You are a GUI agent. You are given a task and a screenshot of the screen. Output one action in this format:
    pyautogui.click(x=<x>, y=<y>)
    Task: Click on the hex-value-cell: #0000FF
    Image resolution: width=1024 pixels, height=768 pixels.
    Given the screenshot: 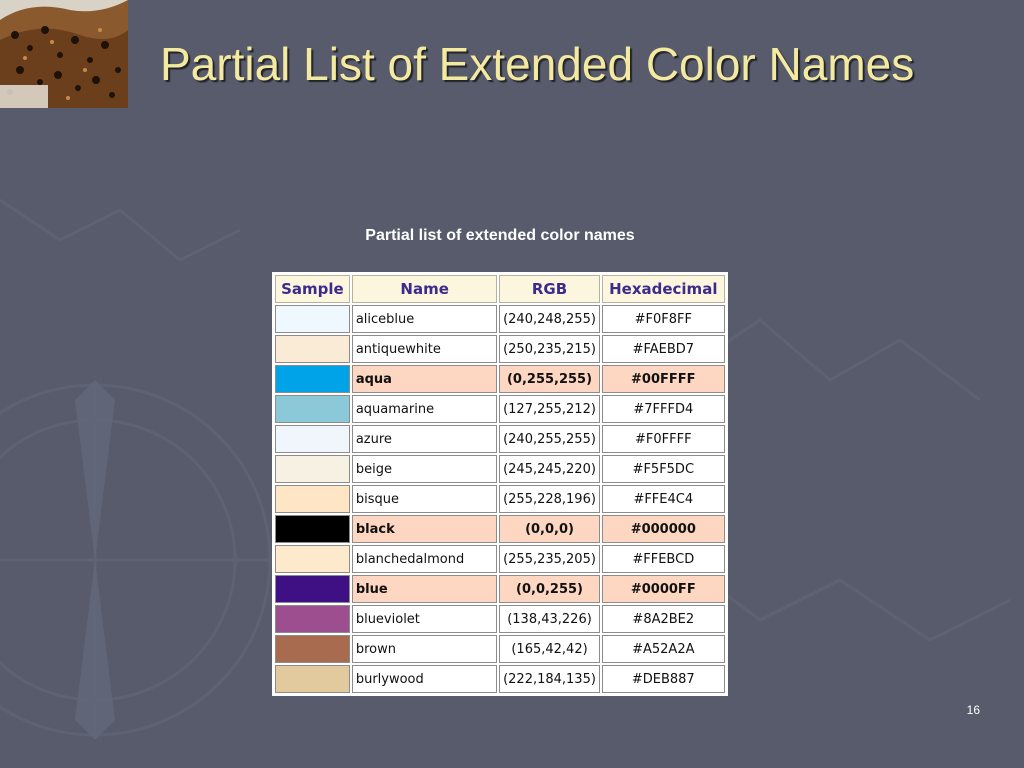 What is the action you would take?
    pyautogui.click(x=663, y=589)
    